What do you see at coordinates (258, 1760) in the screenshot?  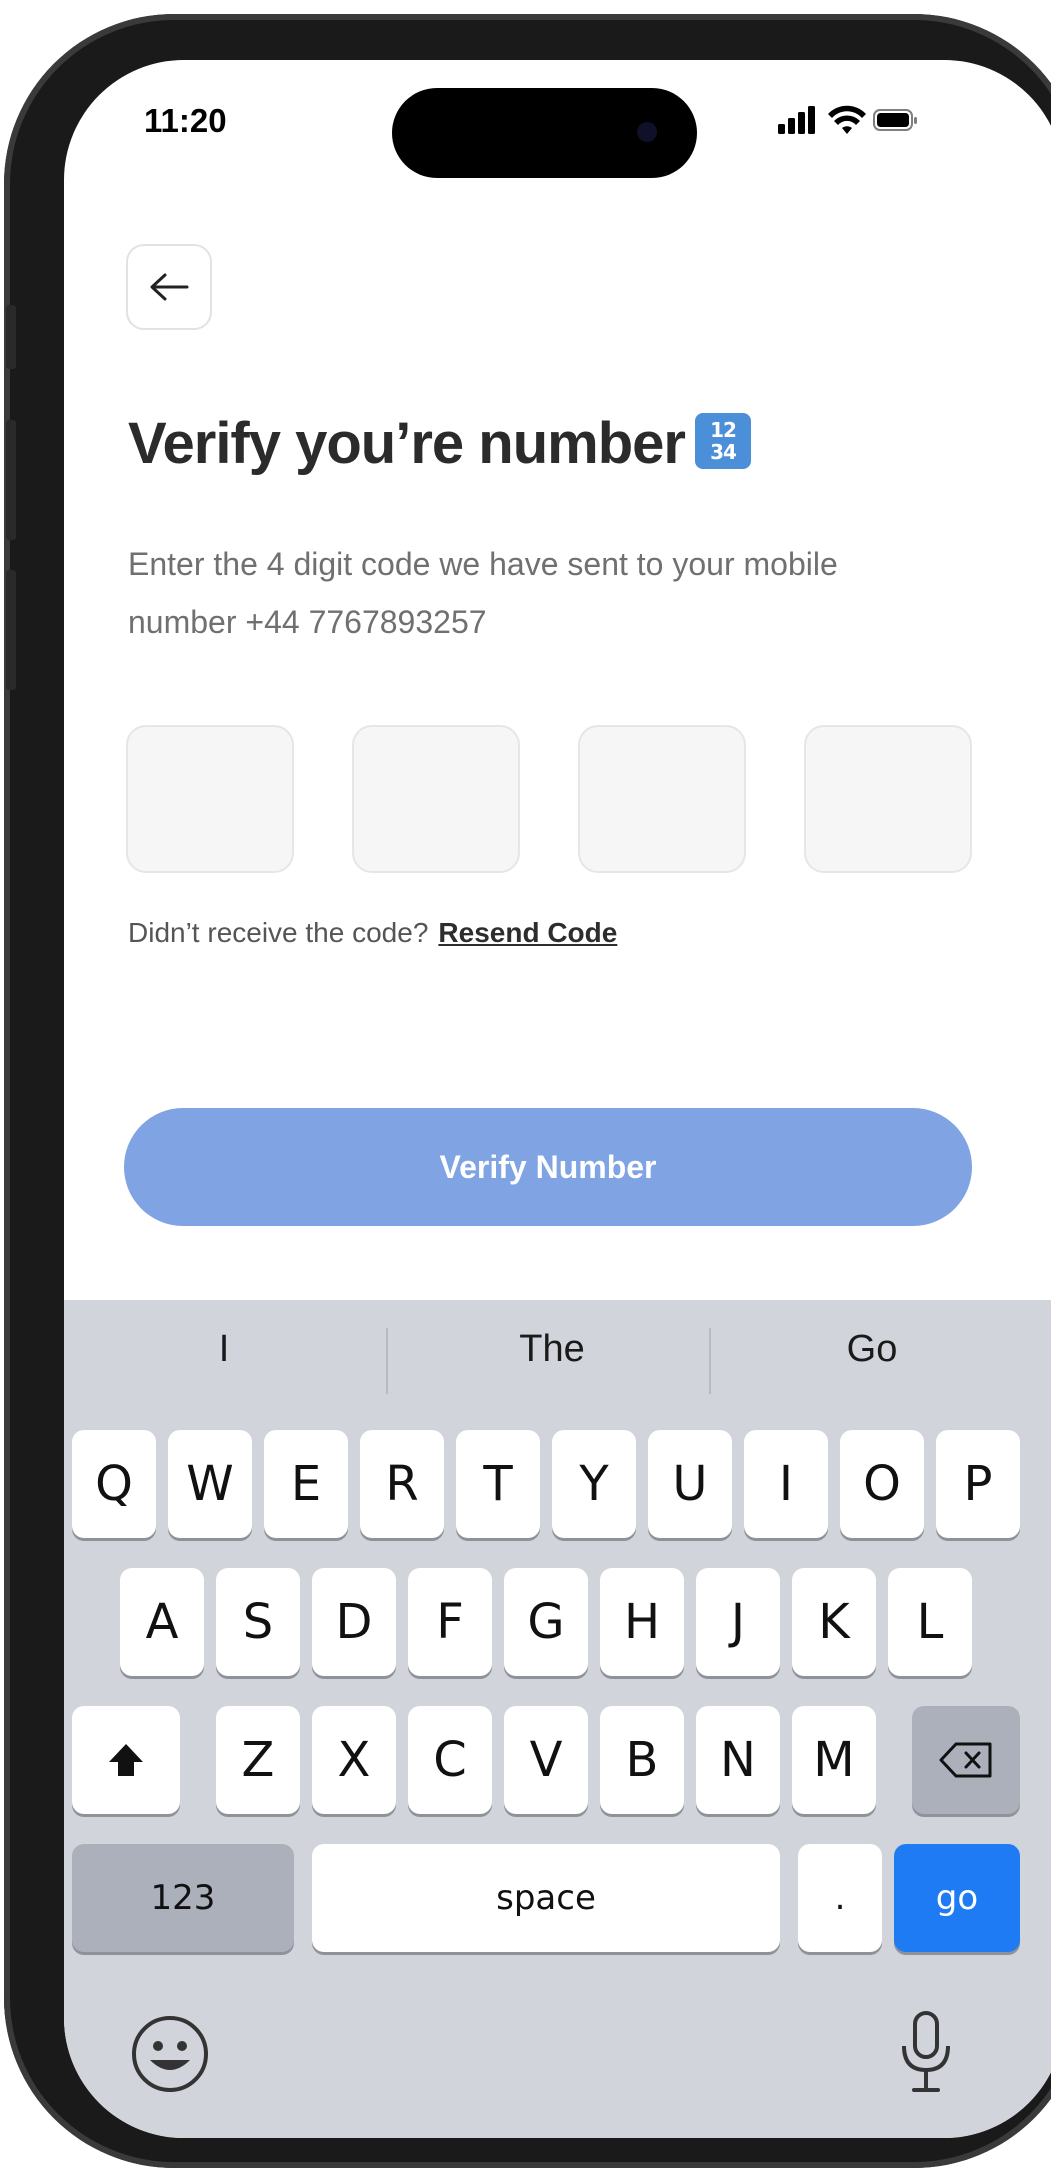 I see `key-z: Z` at bounding box center [258, 1760].